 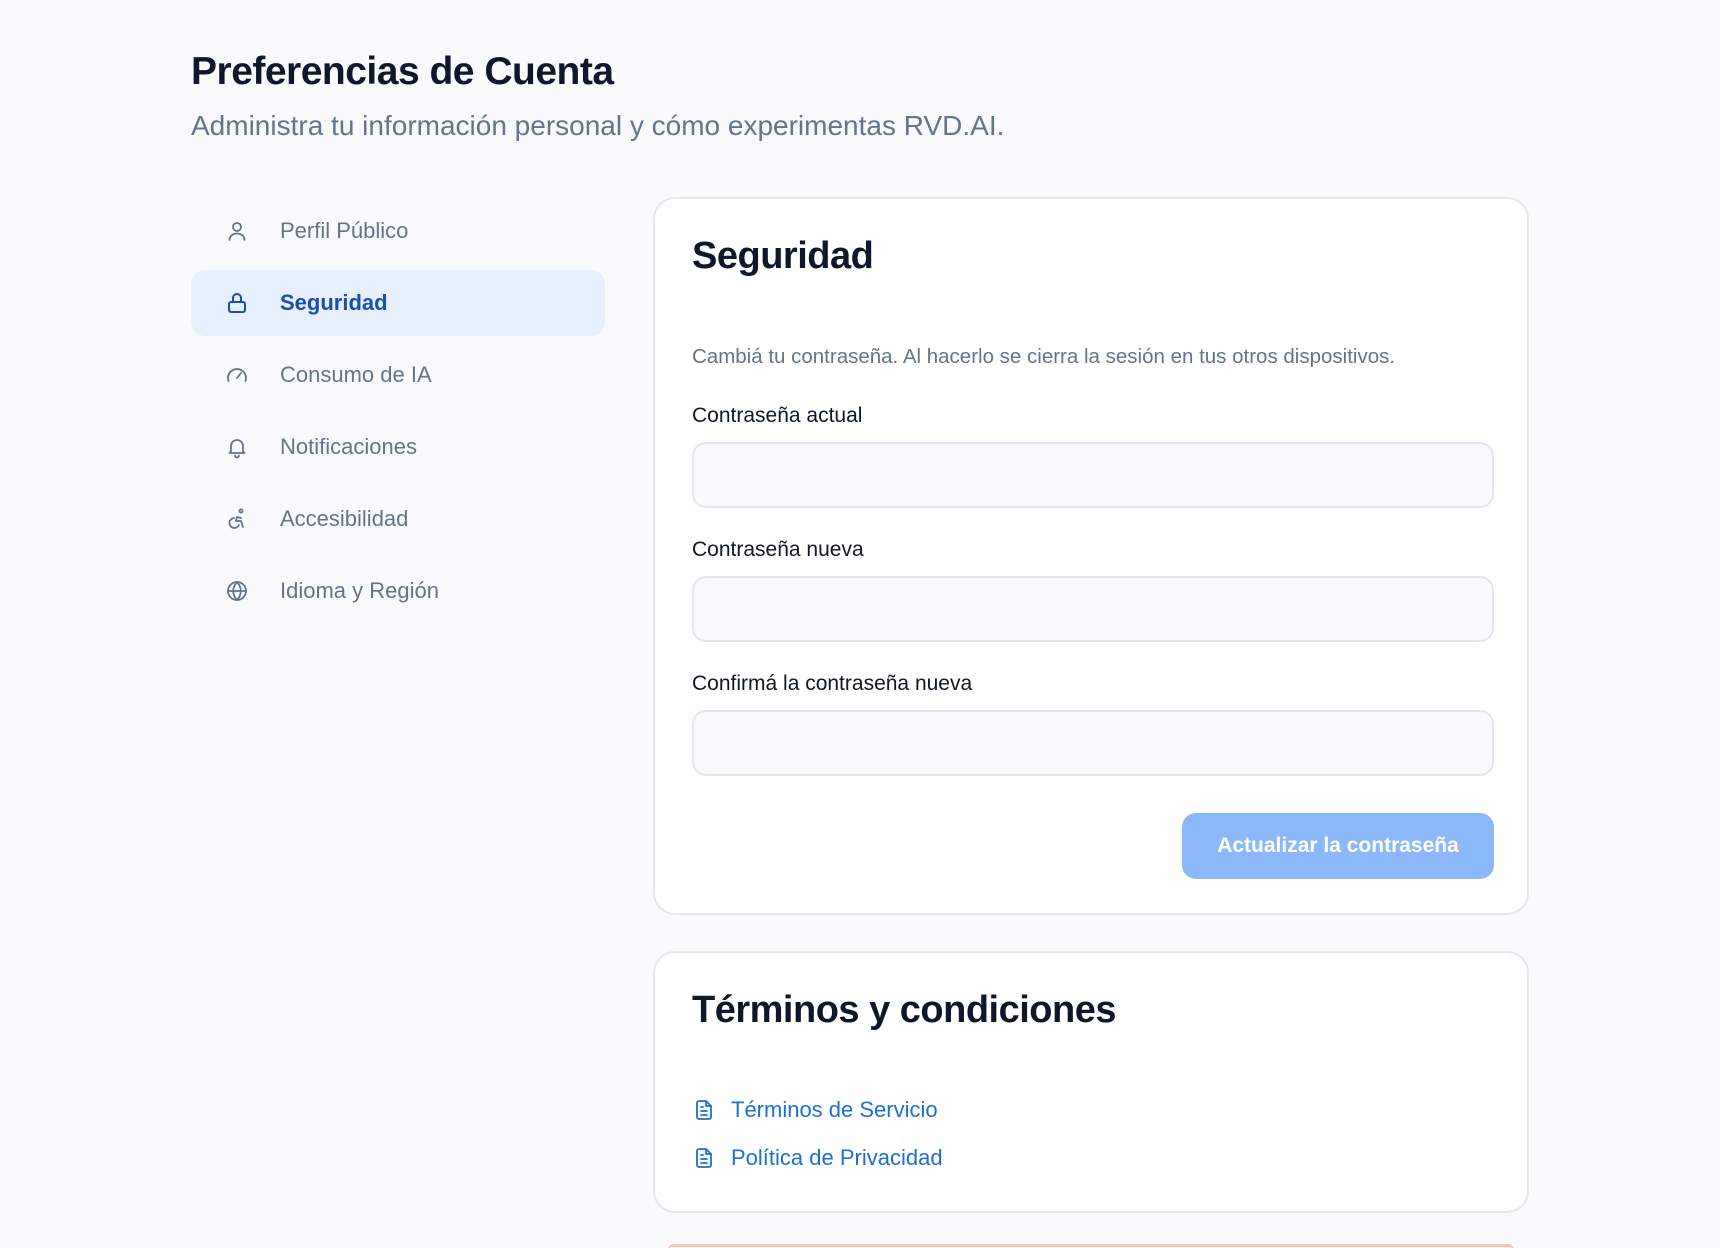 What do you see at coordinates (334, 302) in the screenshot?
I see `sidebar-item-label: Seguridad` at bounding box center [334, 302].